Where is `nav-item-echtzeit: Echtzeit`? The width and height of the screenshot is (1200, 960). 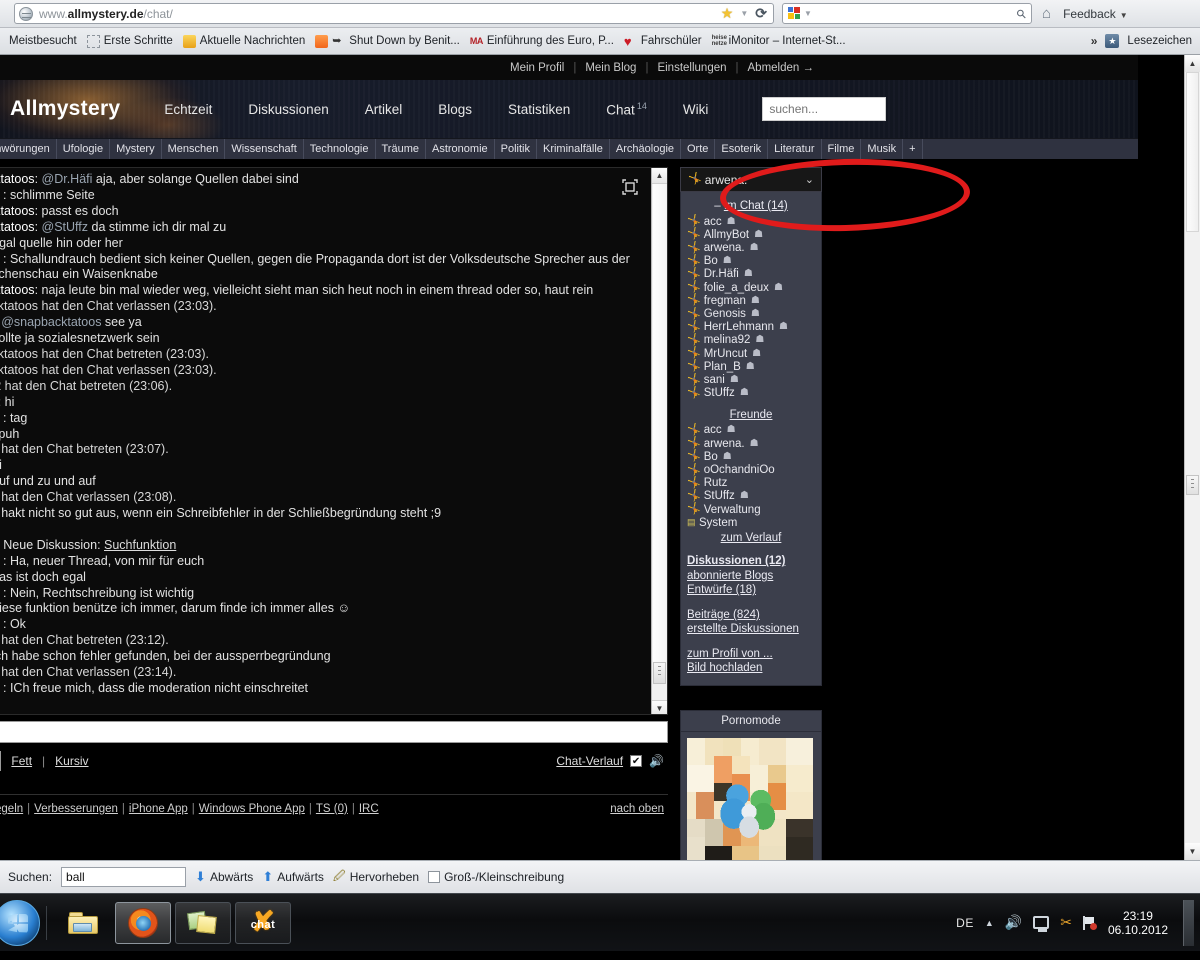
nav-item-echtzeit: Echtzeit is located at coordinates (188, 109).